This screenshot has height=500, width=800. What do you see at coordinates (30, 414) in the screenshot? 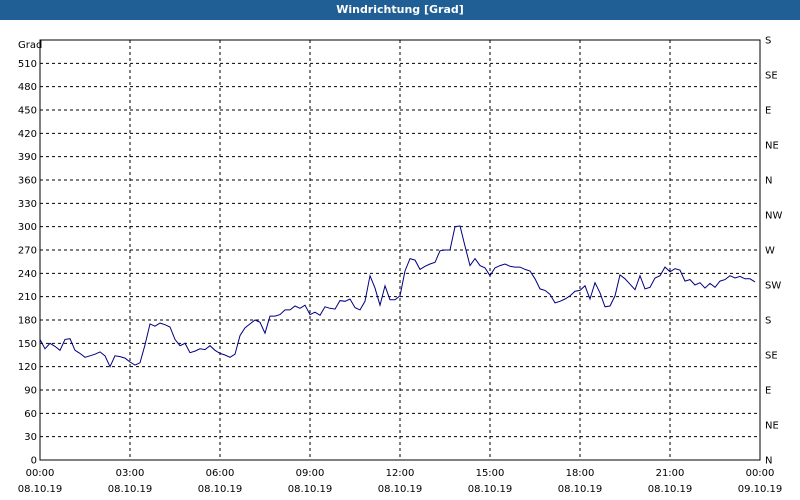
I see `y-tick-label: 60` at bounding box center [30, 414].